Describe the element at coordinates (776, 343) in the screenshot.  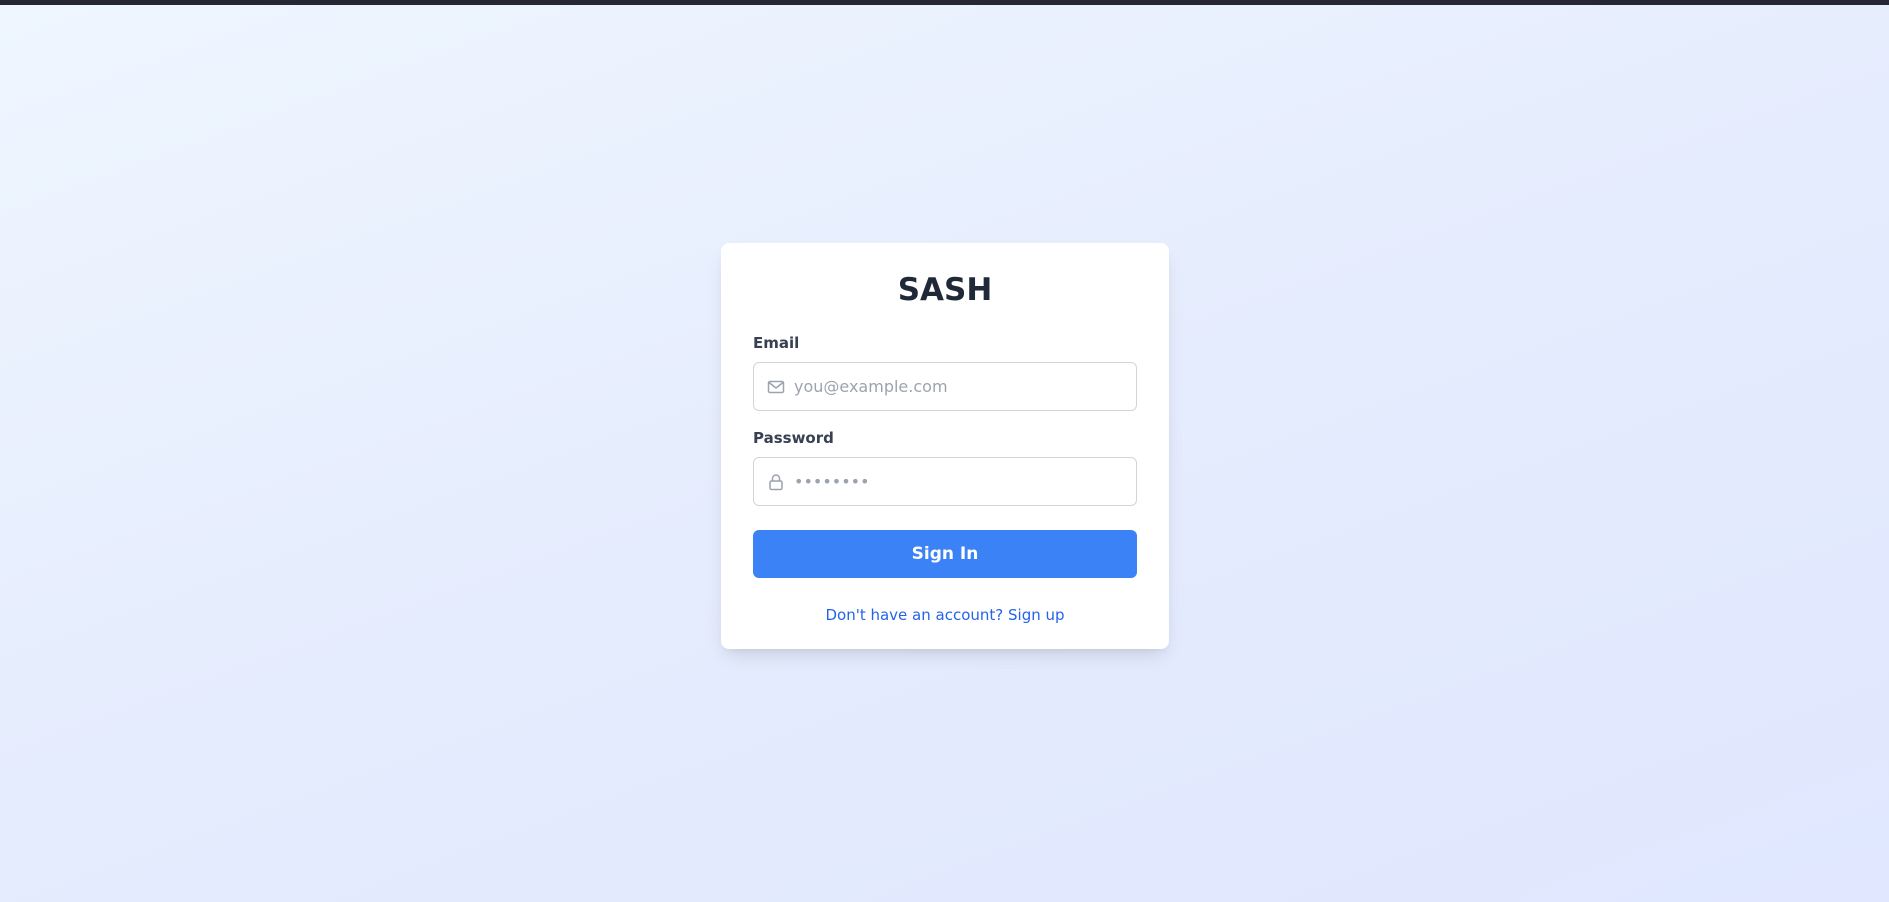
I see `email-label: Email` at that location.